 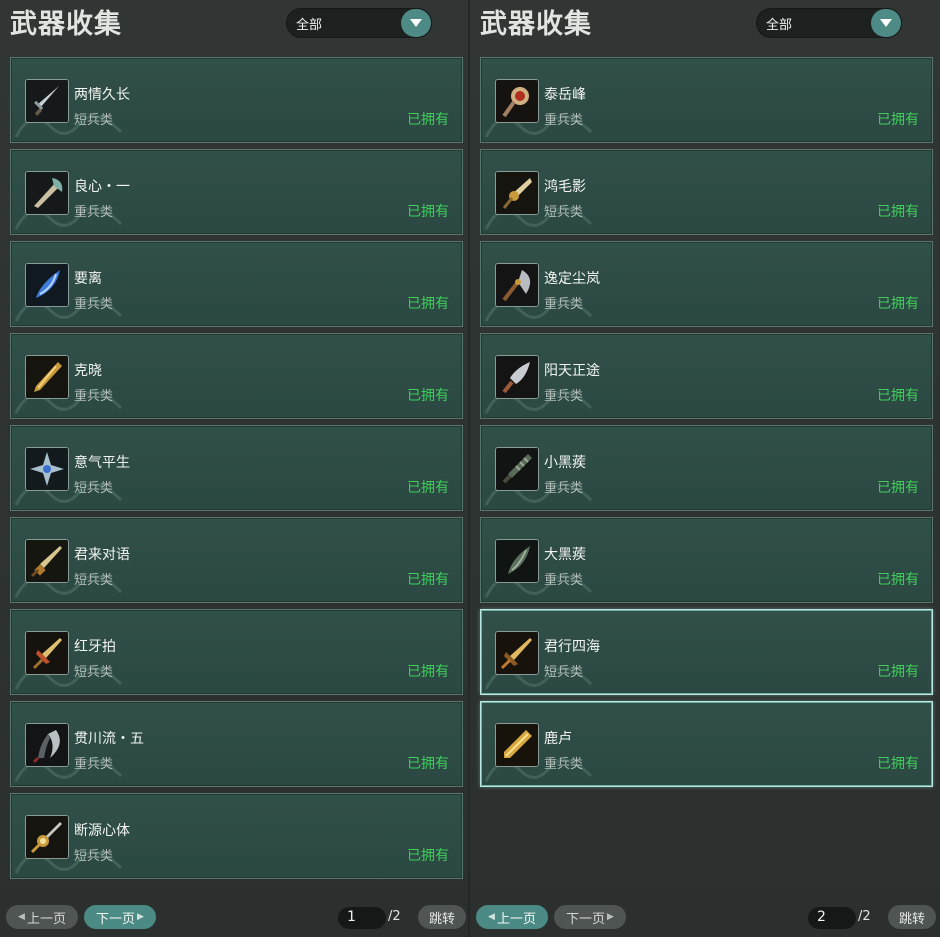 I want to click on axe-icon, so click(x=47, y=193).